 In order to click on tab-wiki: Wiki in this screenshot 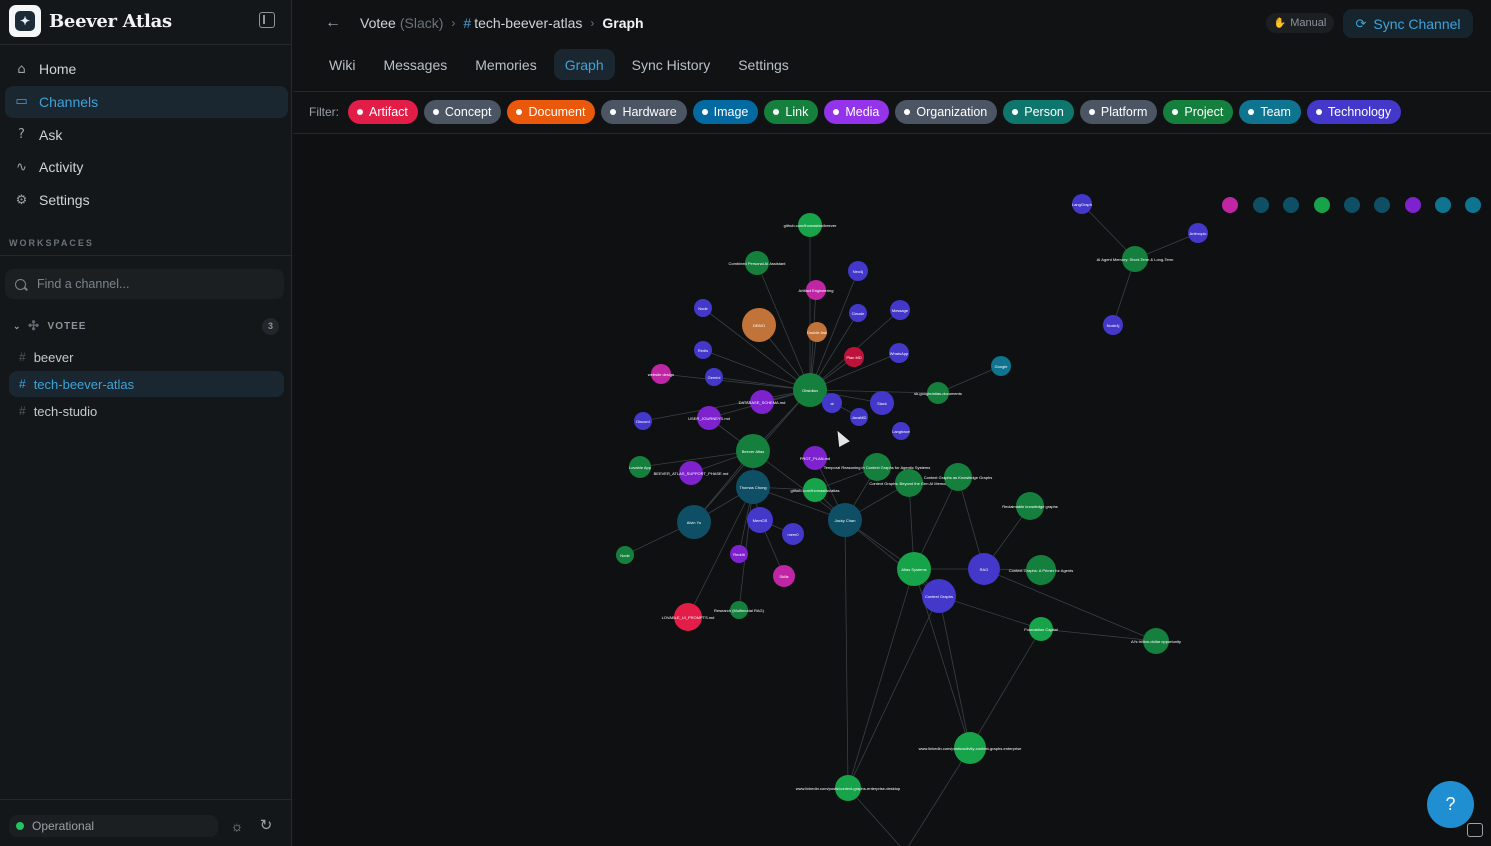, I will do `click(342, 64)`.